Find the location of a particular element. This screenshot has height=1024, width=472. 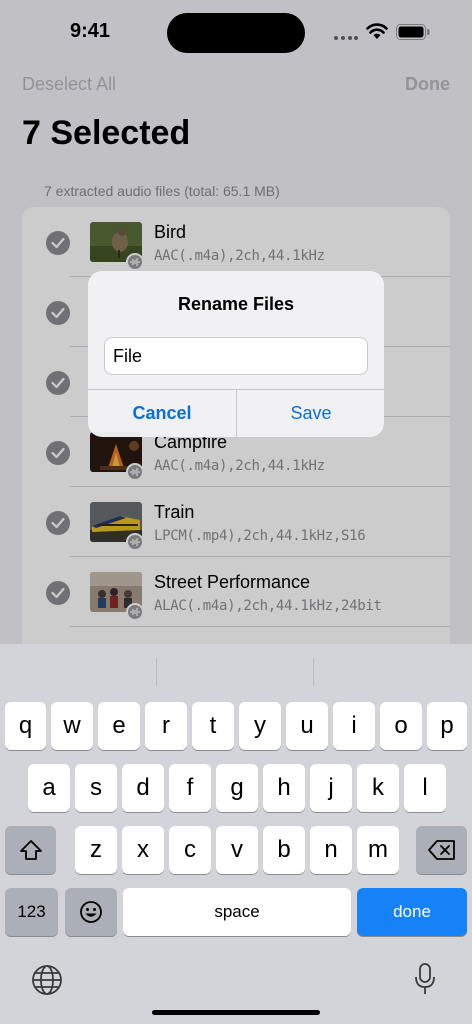

key-e: e is located at coordinates (119, 726).